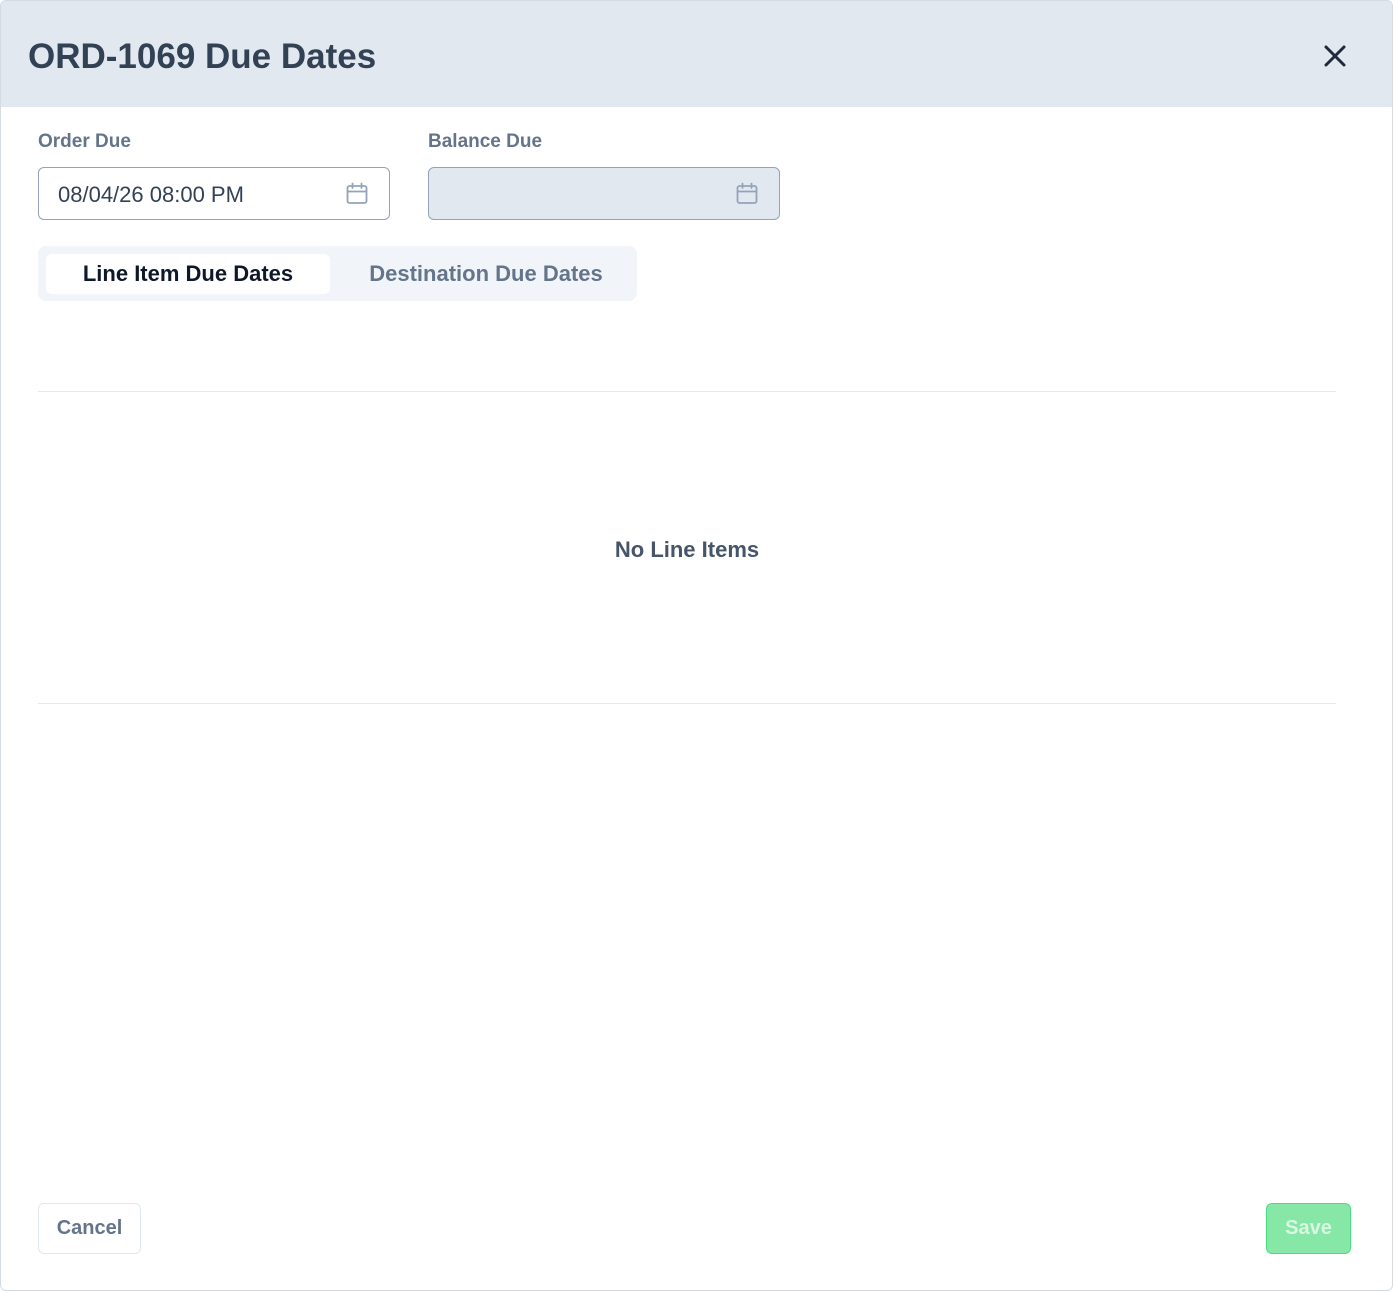  What do you see at coordinates (89, 1228) in the screenshot?
I see `cancel-button: Cancel` at bounding box center [89, 1228].